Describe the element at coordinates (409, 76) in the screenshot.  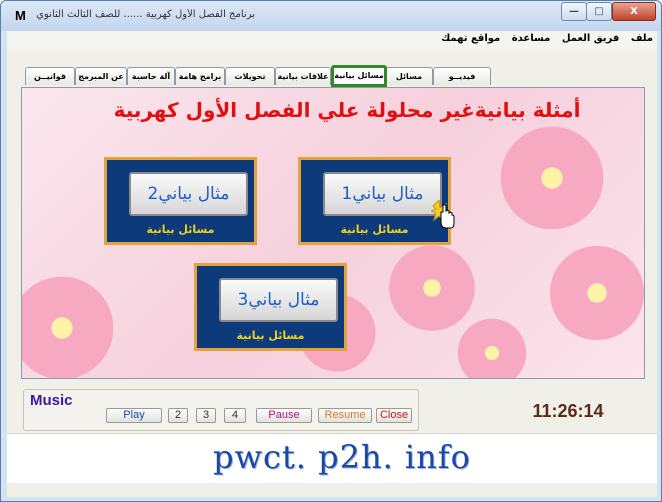
I see `tab-problems: مسائل` at that location.